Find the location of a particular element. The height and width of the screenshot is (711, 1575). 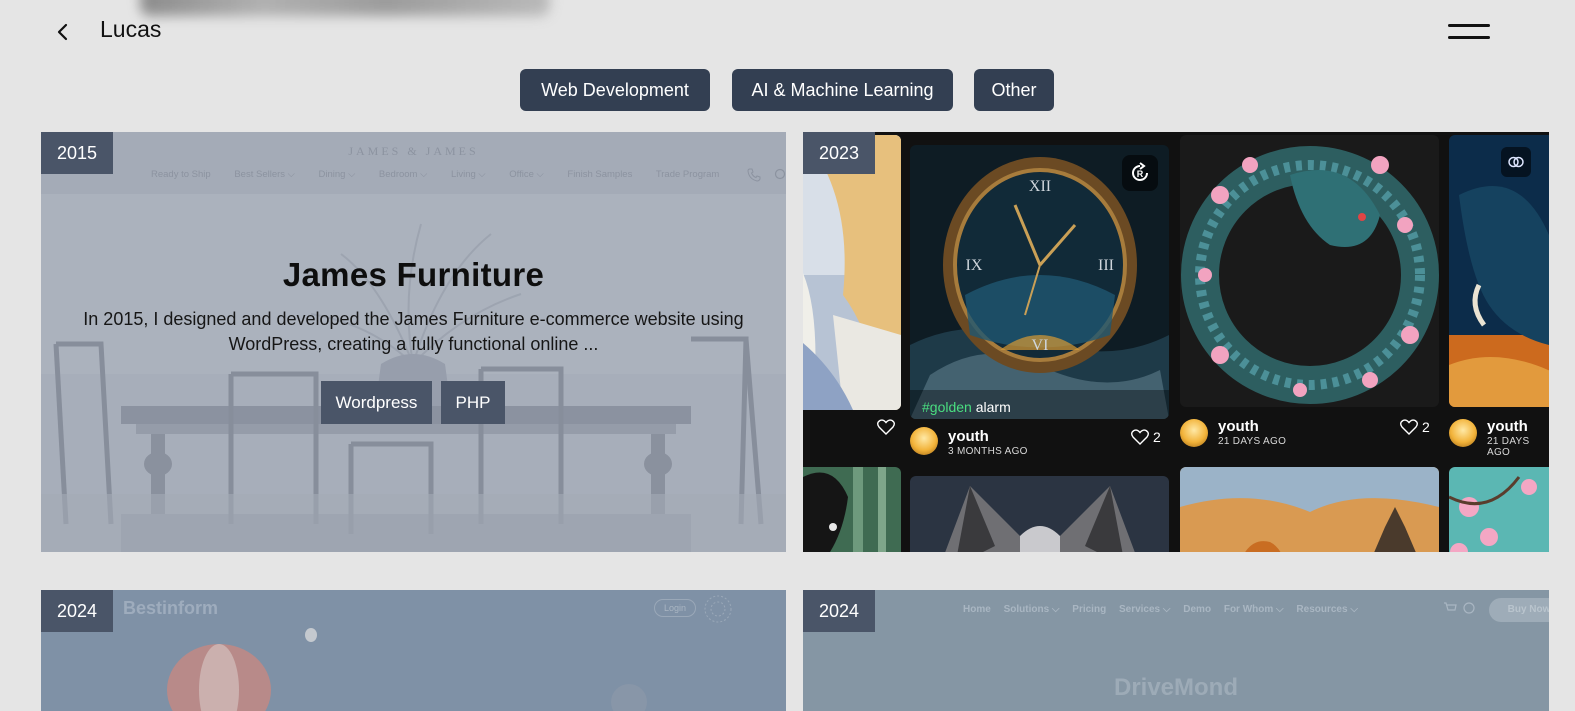

screenshot-brand: Bestinform is located at coordinates (171, 608).